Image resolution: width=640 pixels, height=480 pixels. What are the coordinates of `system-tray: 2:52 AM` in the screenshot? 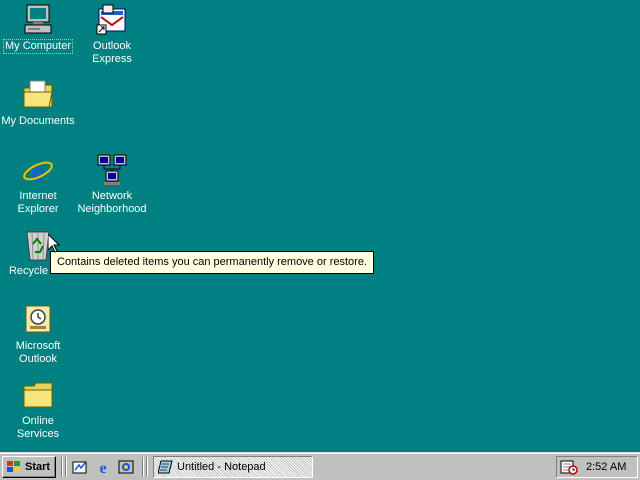 It's located at (597, 467).